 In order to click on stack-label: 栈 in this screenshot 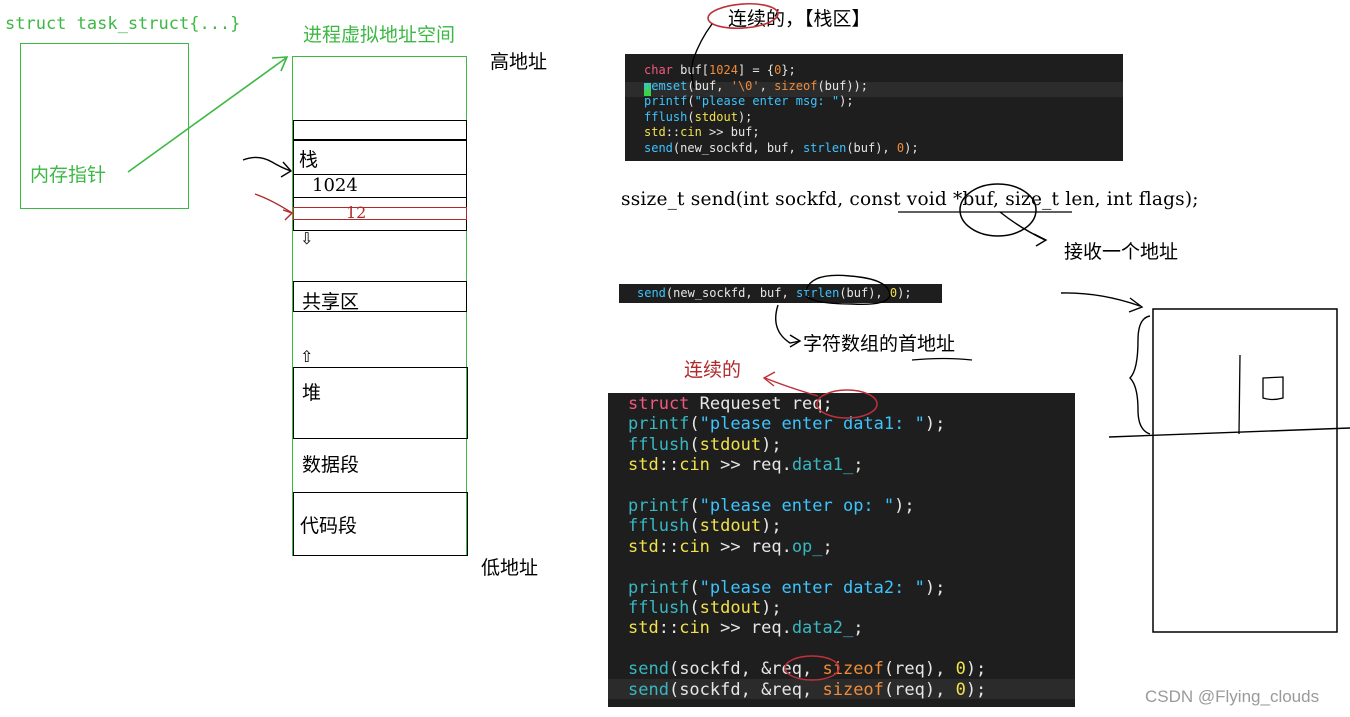, I will do `click(309, 160)`.